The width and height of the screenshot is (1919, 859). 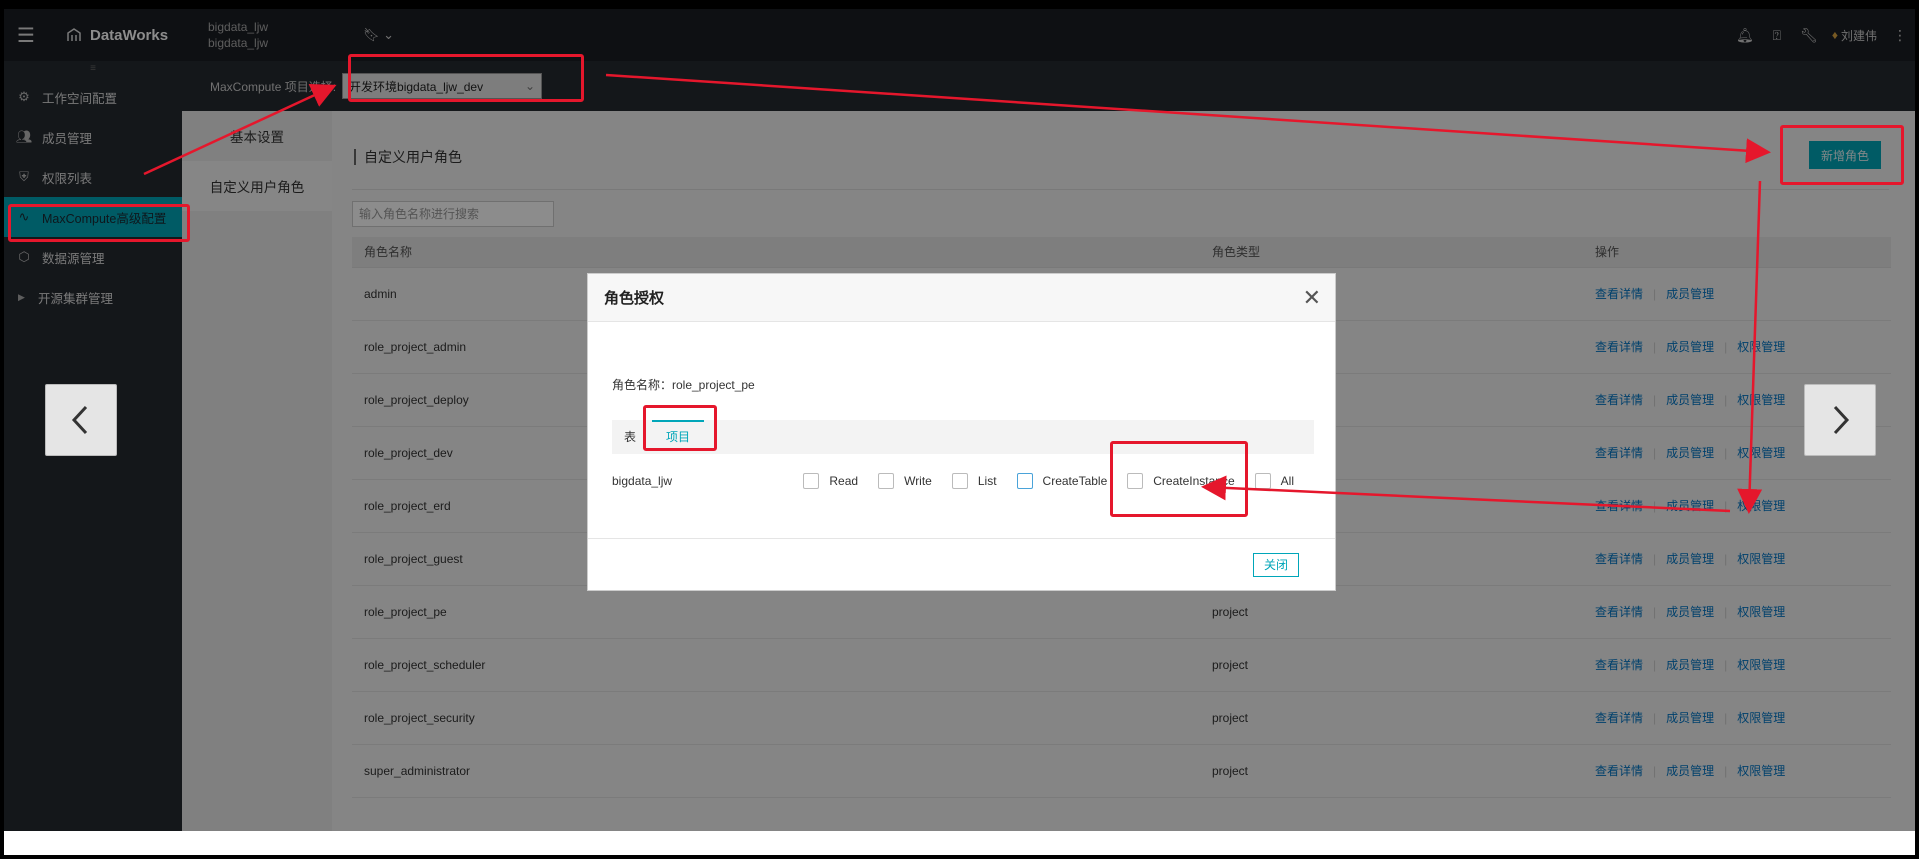 I want to click on perm-label: Read, so click(x=844, y=481).